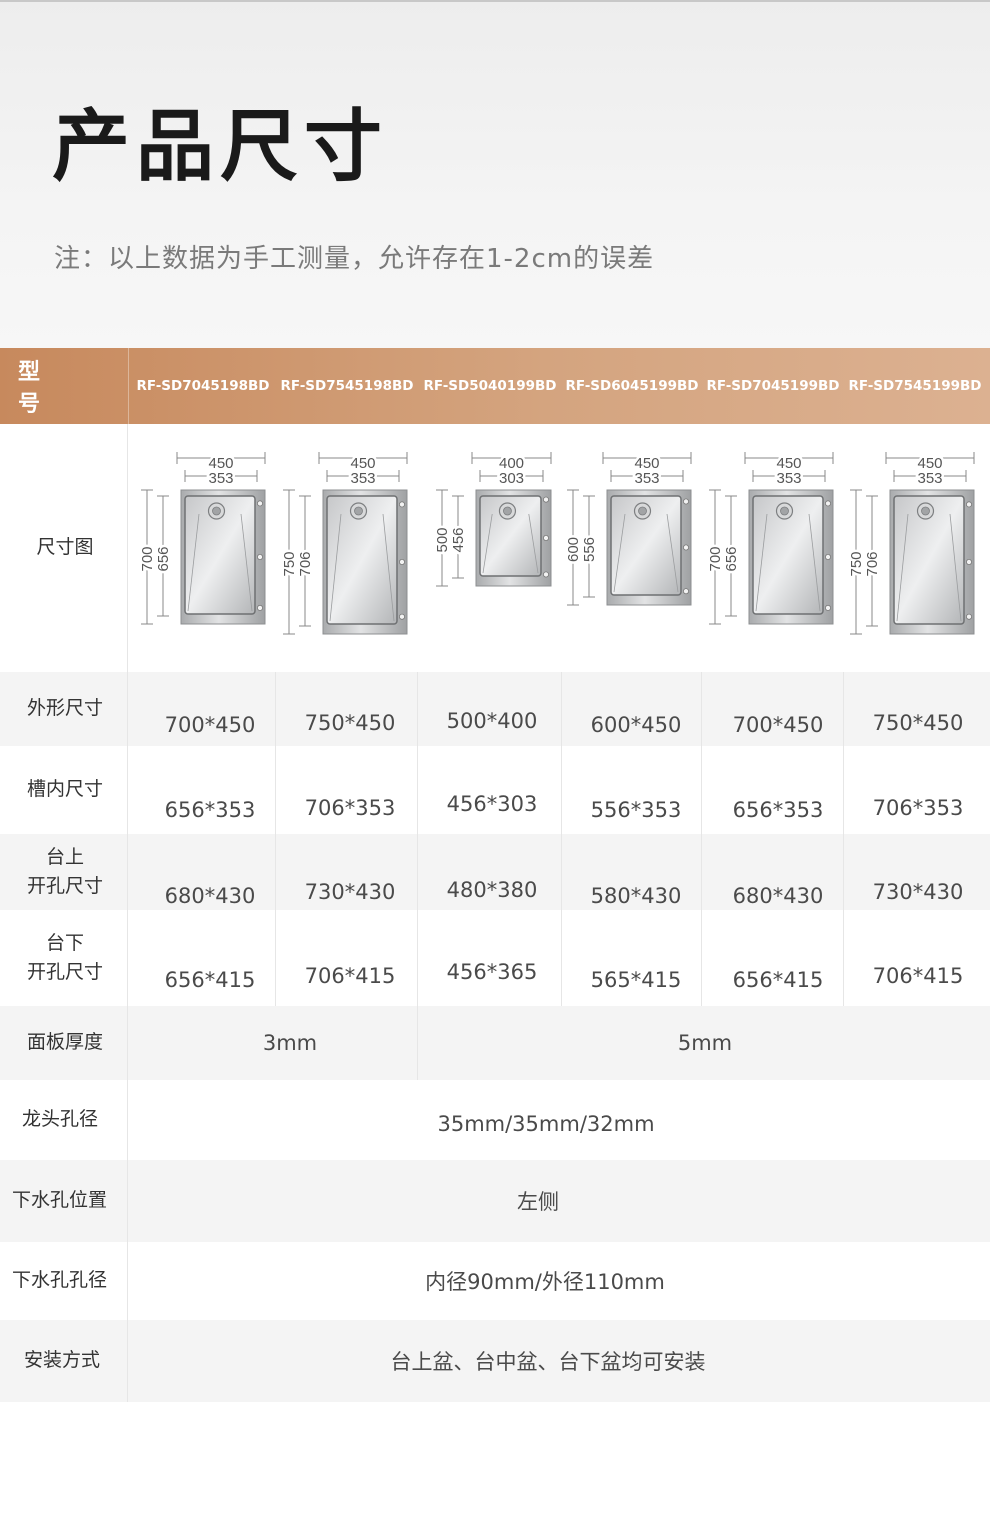 The image size is (990, 1517). What do you see at coordinates (64, 957) in the screenshot?
I see `row-label: 台下 开孔尺寸` at bounding box center [64, 957].